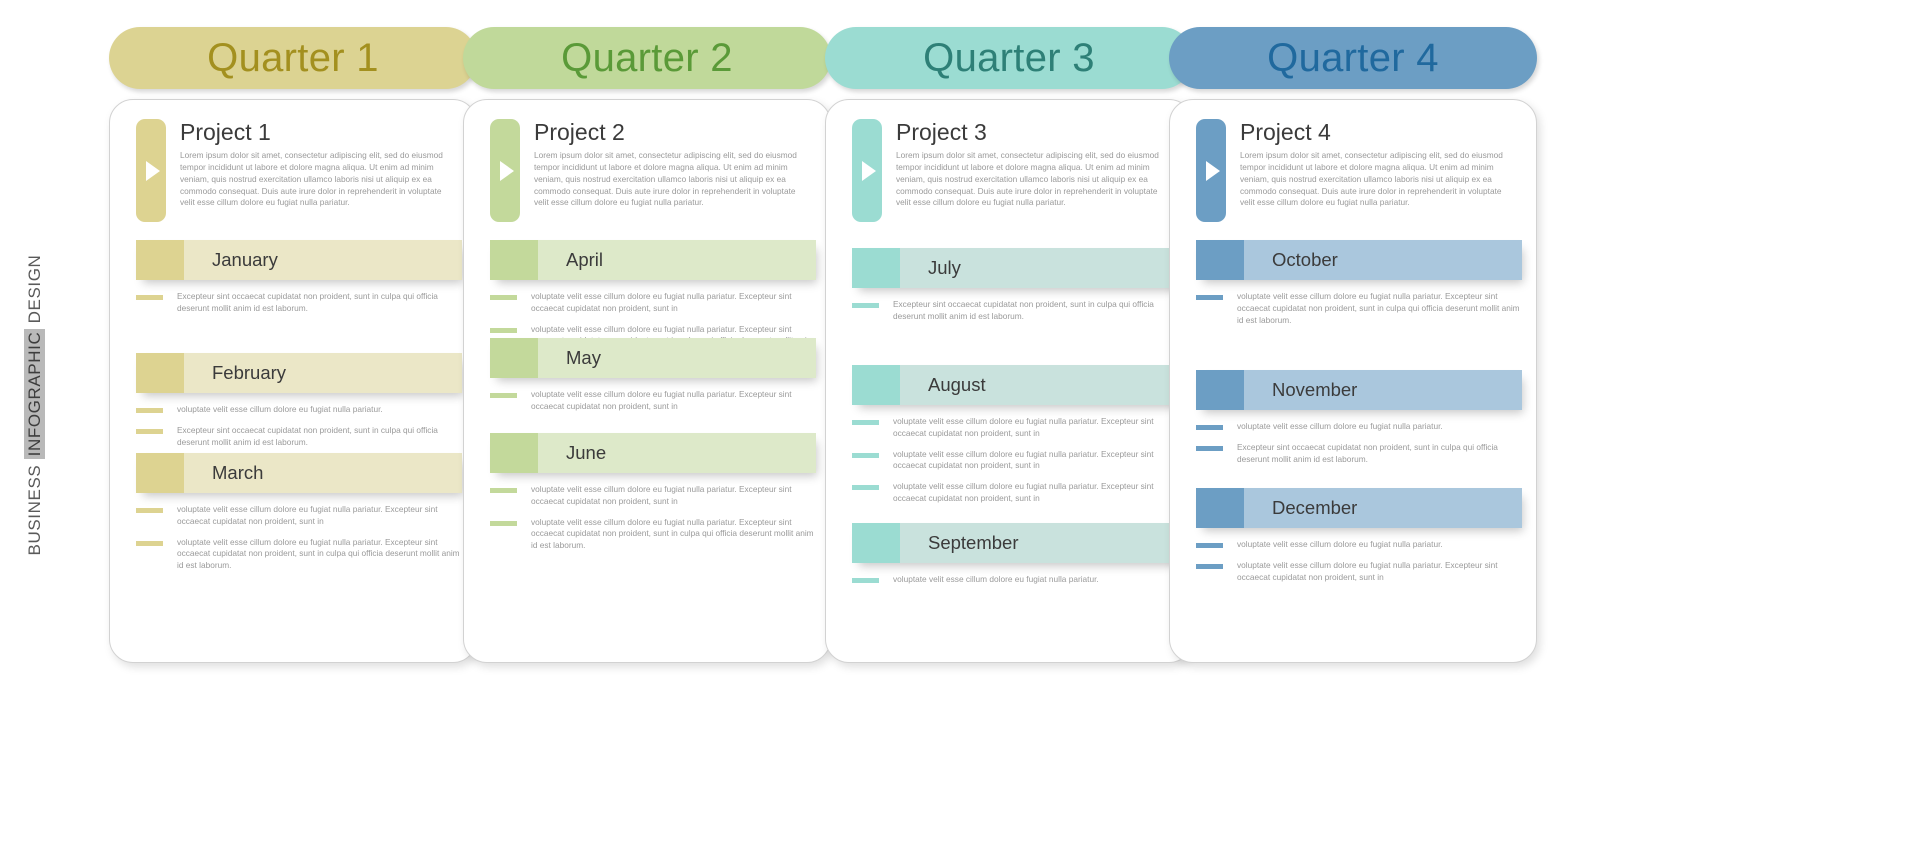 The width and height of the screenshot is (1920, 845). Describe the element at coordinates (299, 260) in the screenshot. I see `month-bar: January` at that location.